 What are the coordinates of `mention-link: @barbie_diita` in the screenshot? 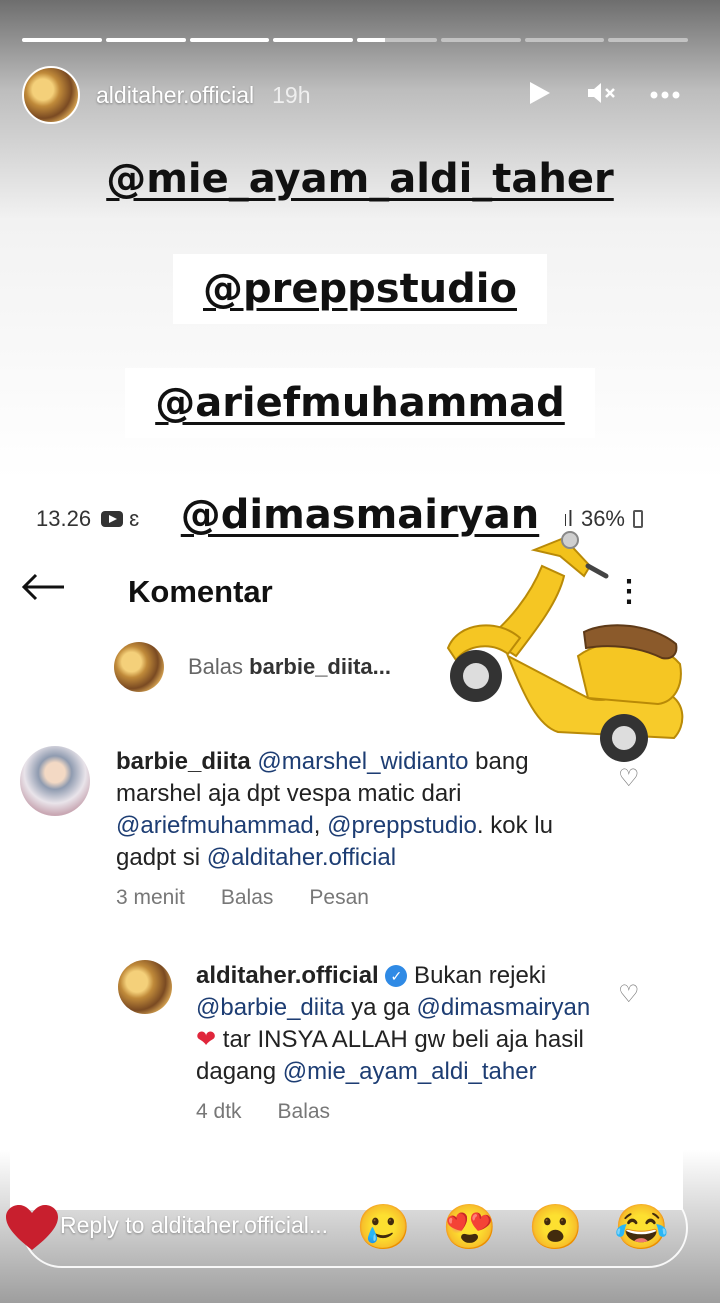 It's located at (270, 1007).